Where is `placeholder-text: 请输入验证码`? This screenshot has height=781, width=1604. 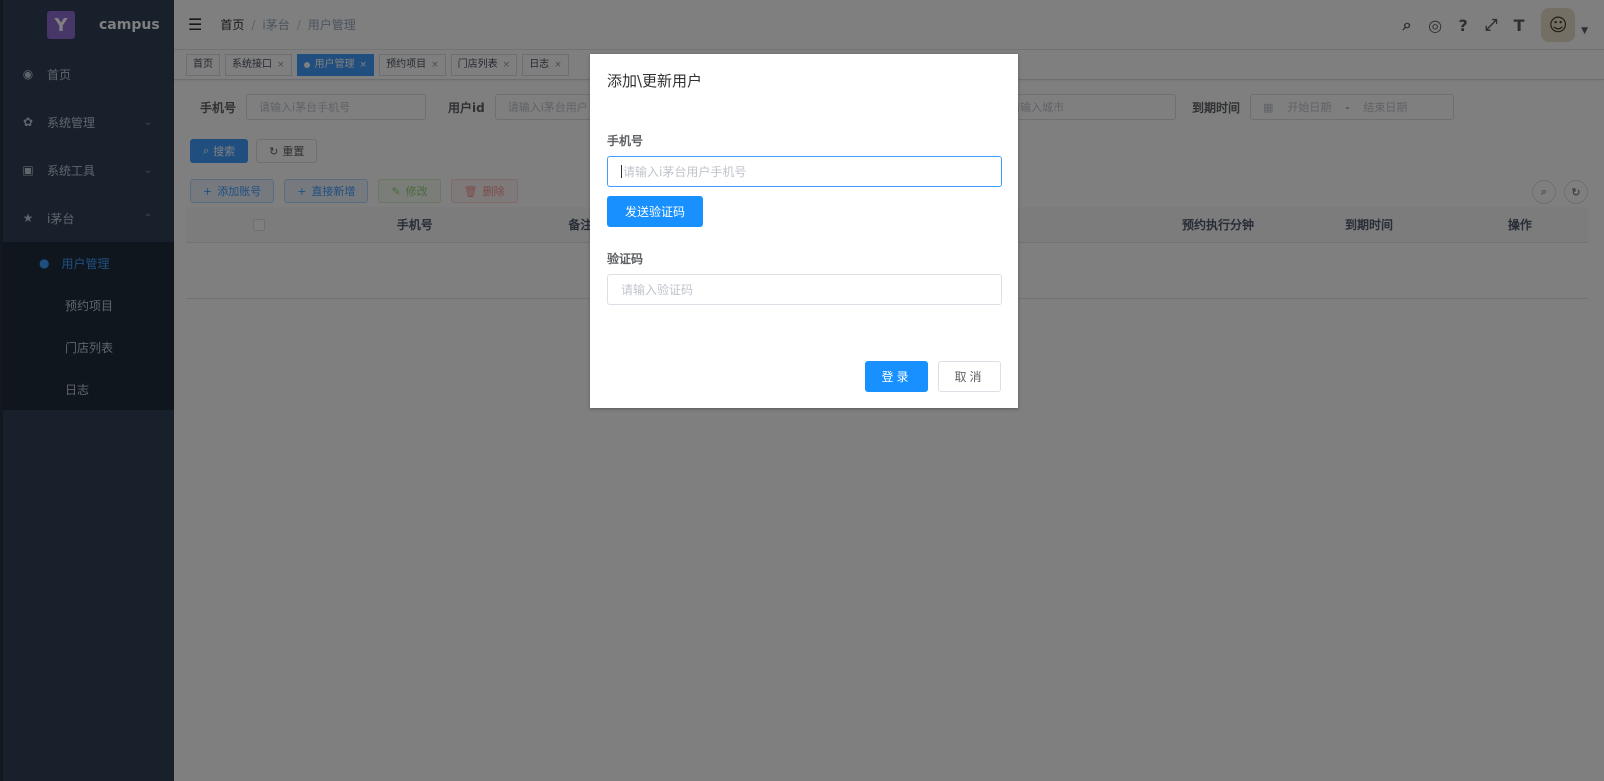 placeholder-text: 请输入验证码 is located at coordinates (657, 290).